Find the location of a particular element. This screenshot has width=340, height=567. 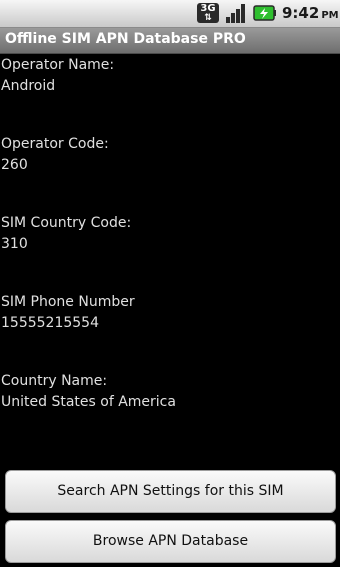

sim-country-code-field: SIM Country Code: 310 is located at coordinates (66, 234).